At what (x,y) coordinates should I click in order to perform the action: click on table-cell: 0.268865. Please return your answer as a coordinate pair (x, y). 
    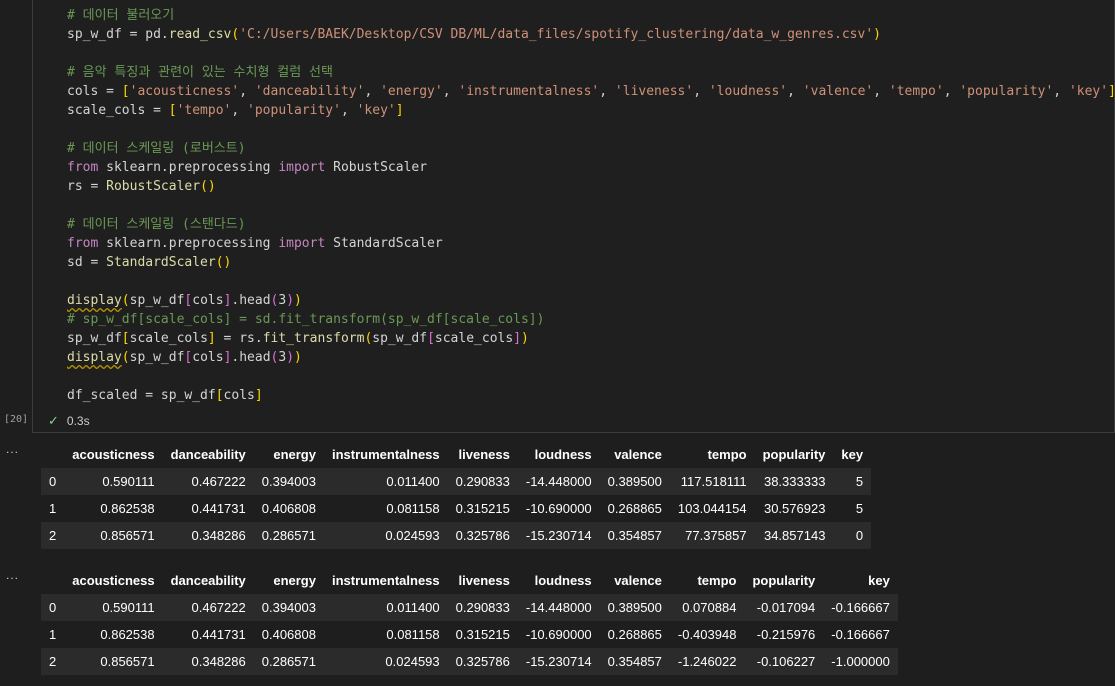
    Looking at the image, I should click on (634, 508).